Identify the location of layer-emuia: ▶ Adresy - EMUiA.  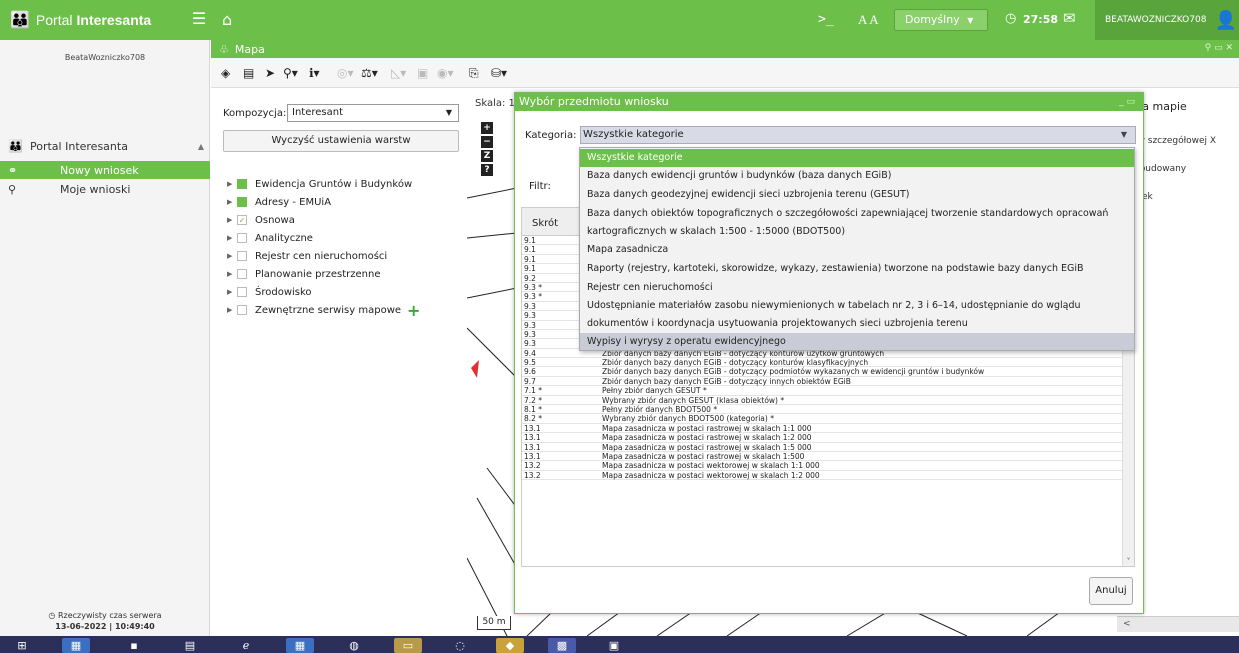
(279, 202).